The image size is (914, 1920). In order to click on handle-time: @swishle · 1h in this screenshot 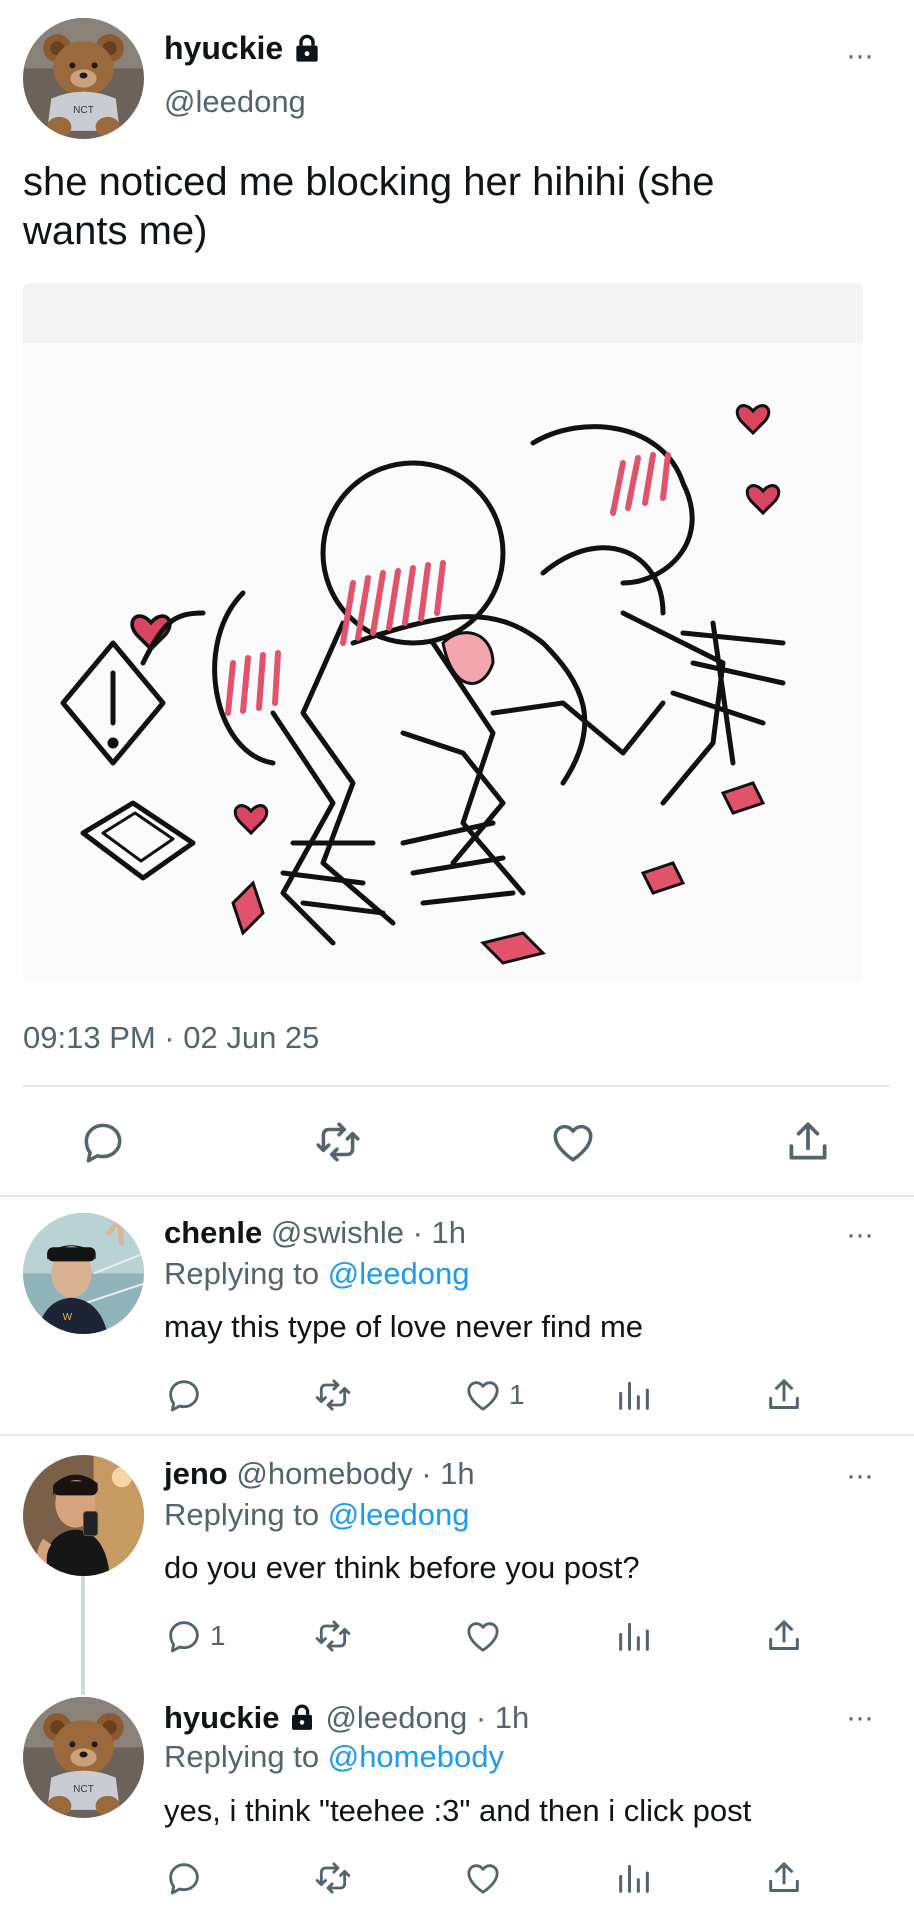, I will do `click(368, 1232)`.